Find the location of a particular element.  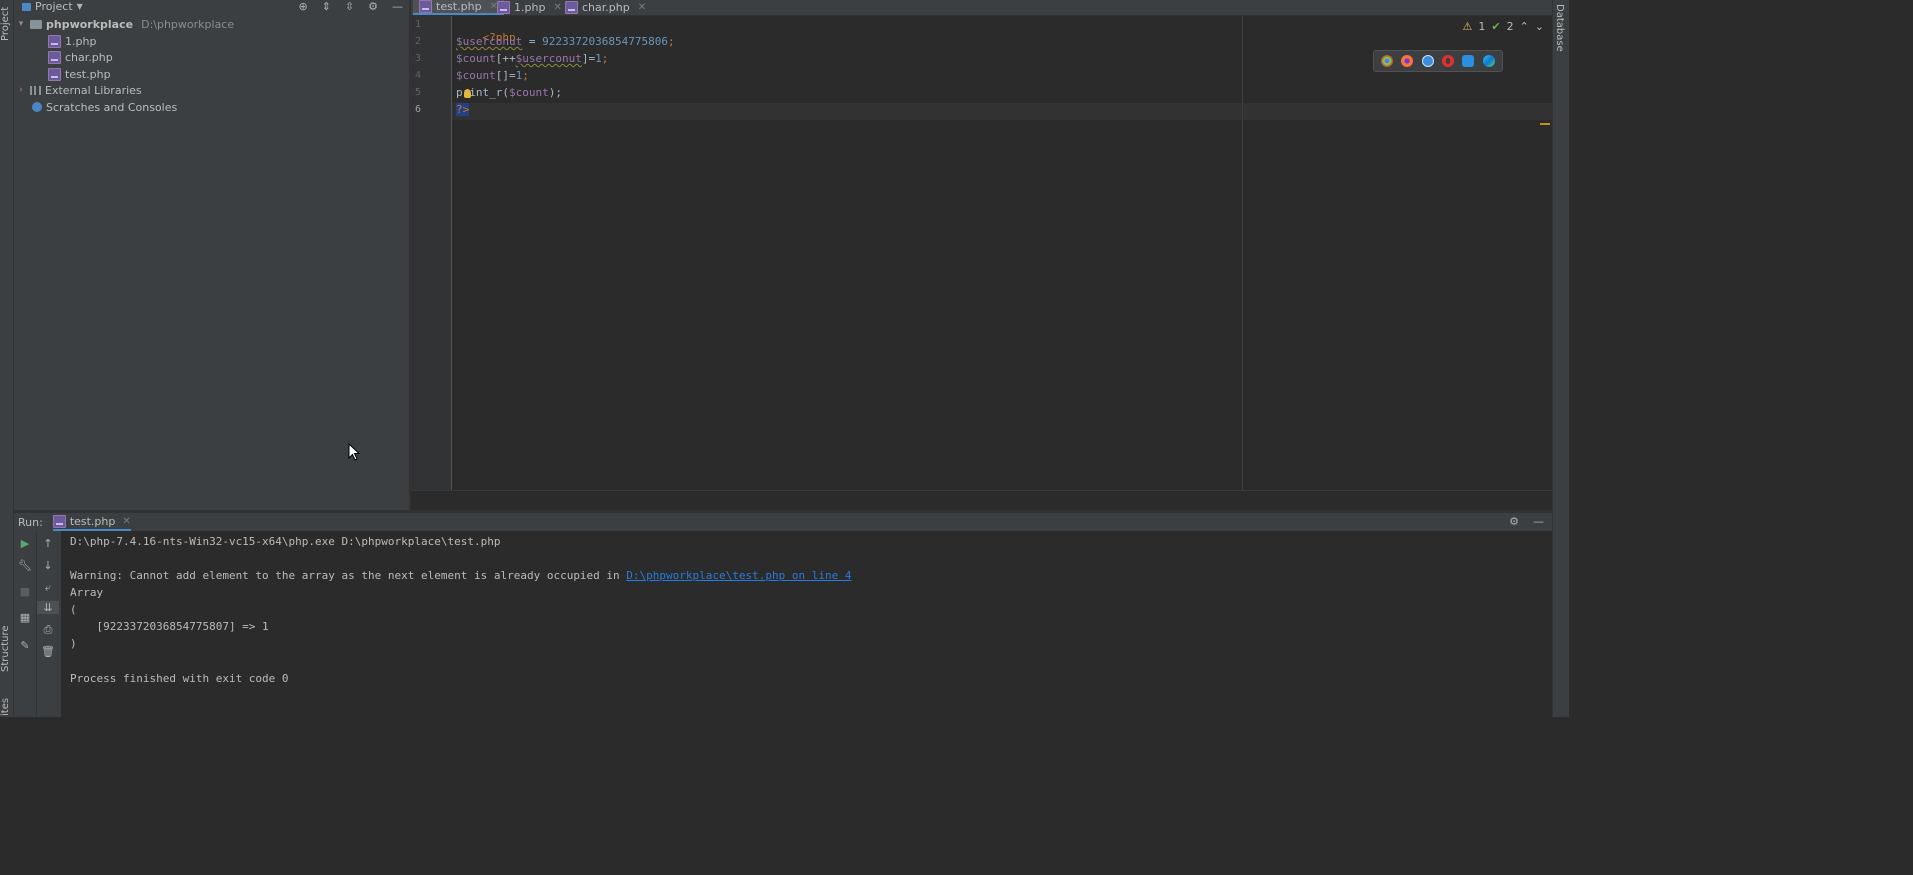

tree-item-char-php: char.php is located at coordinates (80, 57).